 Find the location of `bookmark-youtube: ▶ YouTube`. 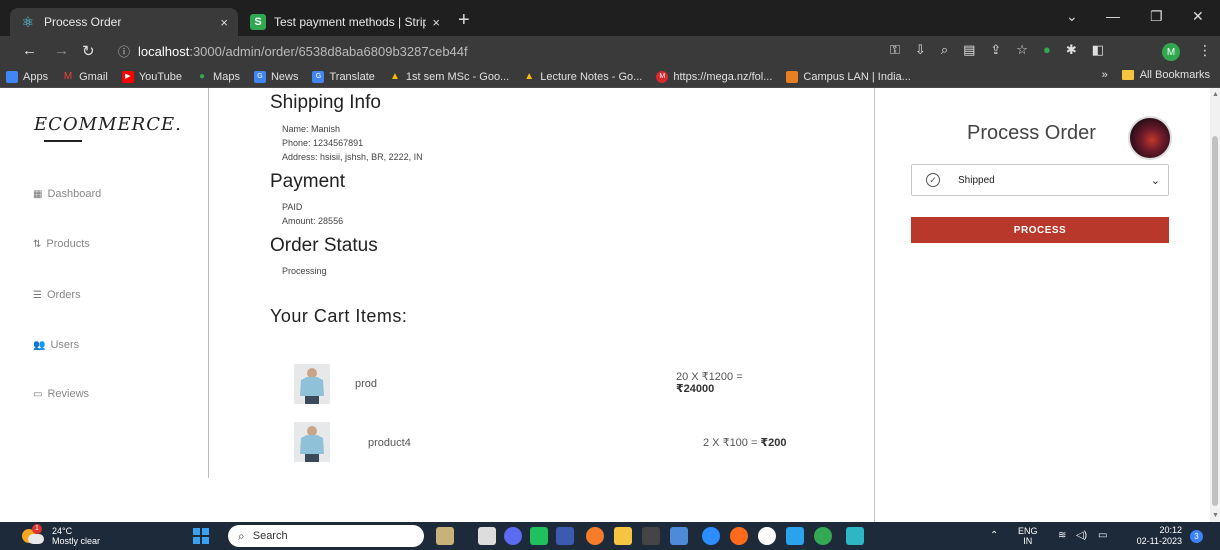

bookmark-youtube: ▶ YouTube is located at coordinates (151, 76).